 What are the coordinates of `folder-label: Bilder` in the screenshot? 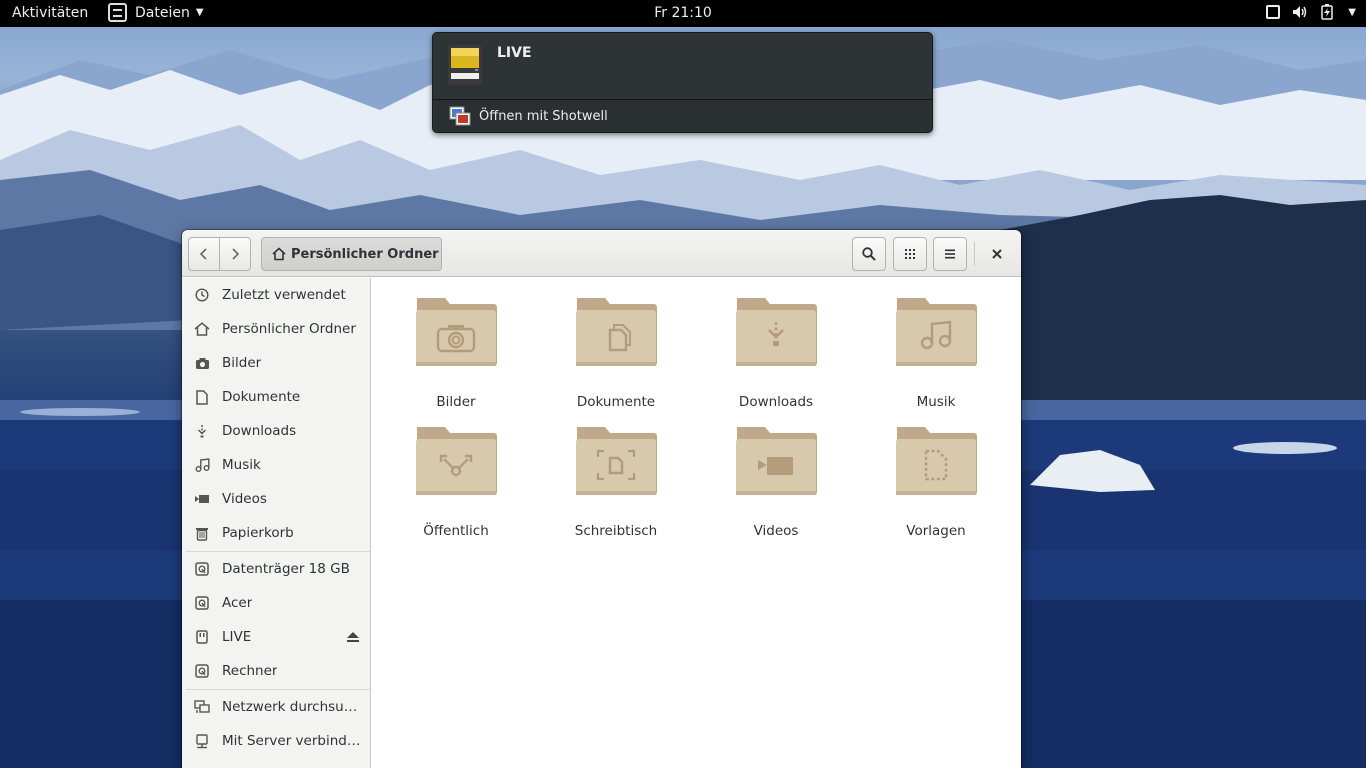 It's located at (456, 402).